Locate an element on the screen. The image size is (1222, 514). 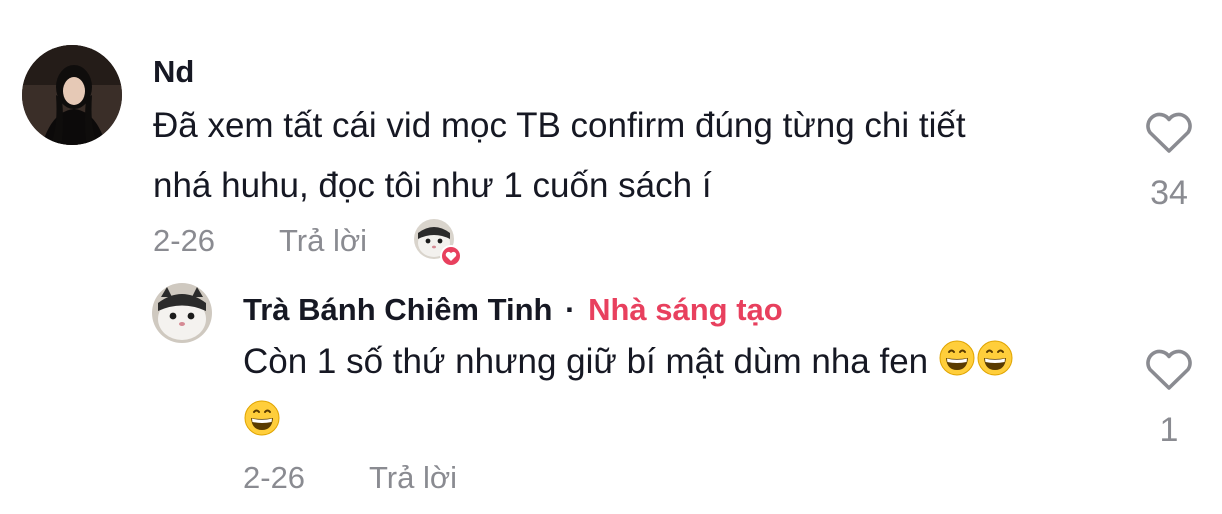
creator-badge: Nhà sáng tạo is located at coordinates (685, 309).